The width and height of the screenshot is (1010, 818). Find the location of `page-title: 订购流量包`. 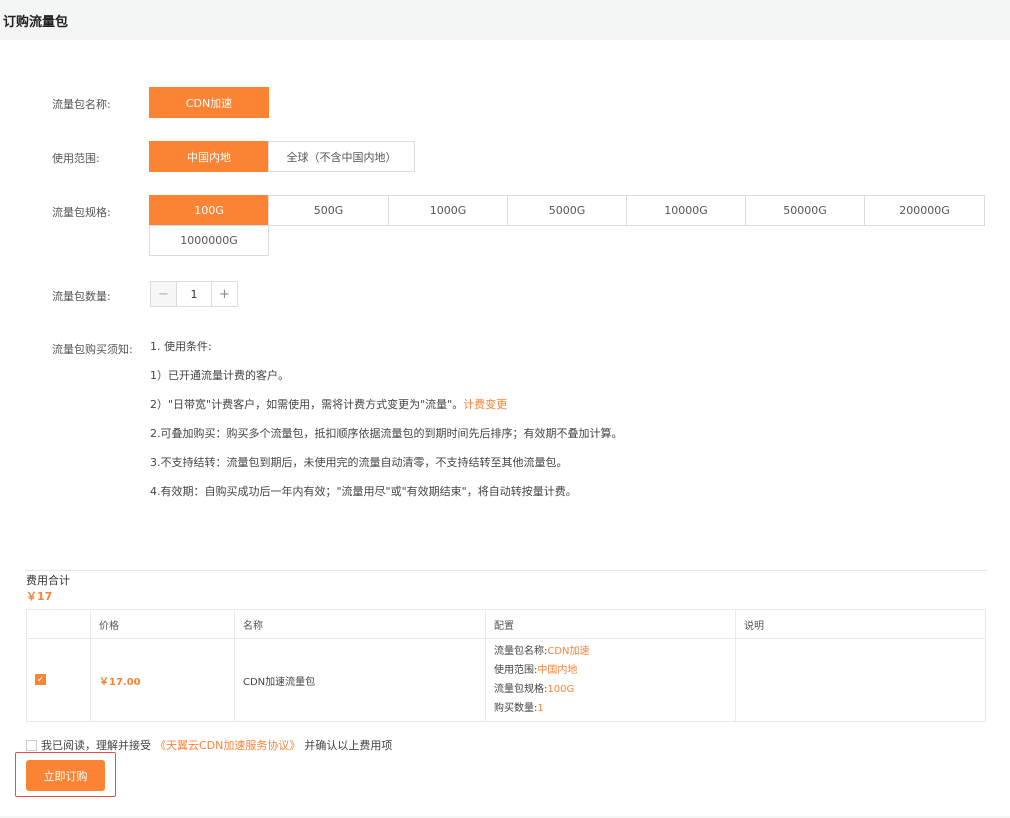

page-title: 订购流量包 is located at coordinates (36, 22).